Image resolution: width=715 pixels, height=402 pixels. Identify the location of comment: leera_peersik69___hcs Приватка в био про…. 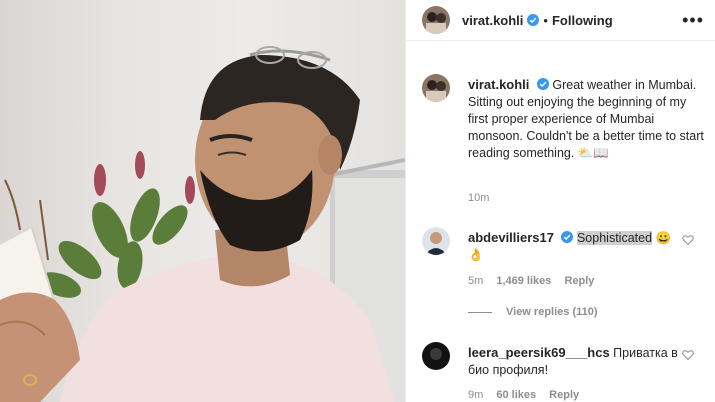
(573, 361).